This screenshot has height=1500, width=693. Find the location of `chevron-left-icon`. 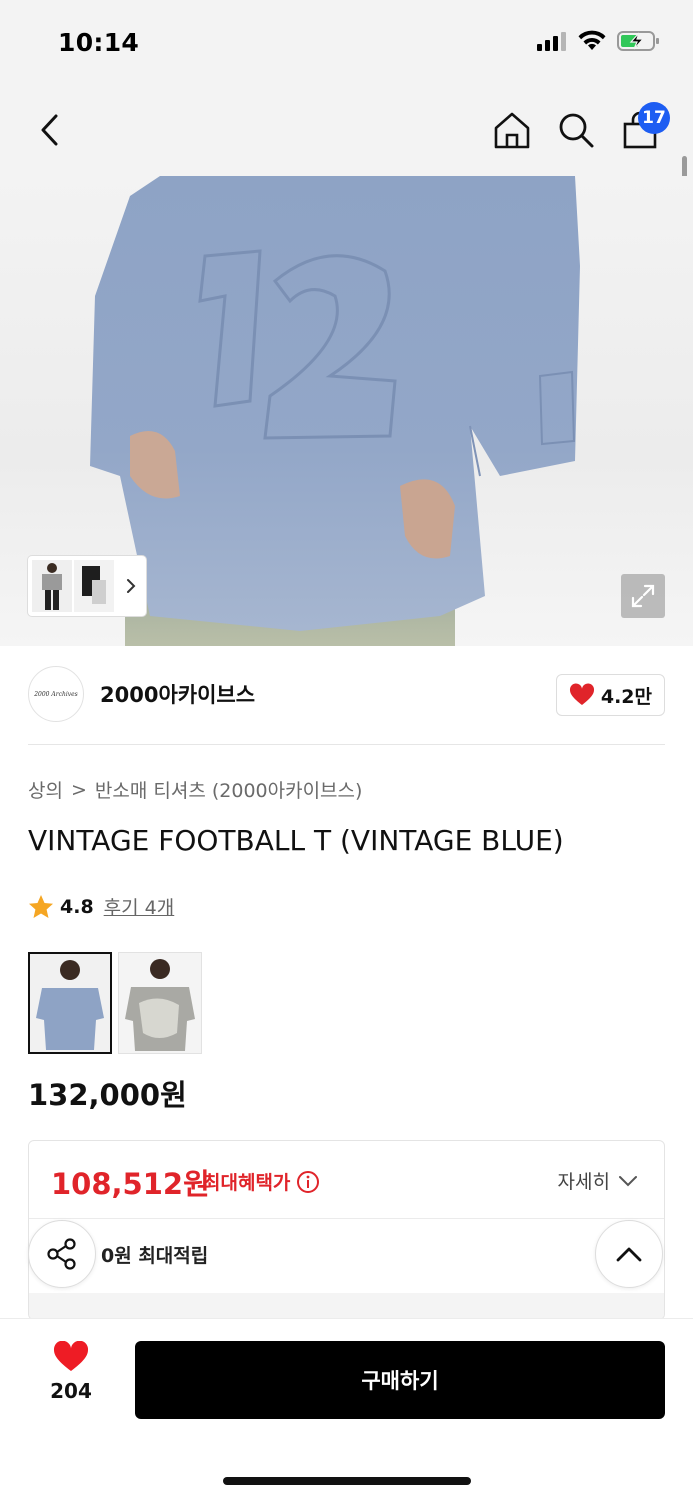

chevron-left-icon is located at coordinates (49, 130).